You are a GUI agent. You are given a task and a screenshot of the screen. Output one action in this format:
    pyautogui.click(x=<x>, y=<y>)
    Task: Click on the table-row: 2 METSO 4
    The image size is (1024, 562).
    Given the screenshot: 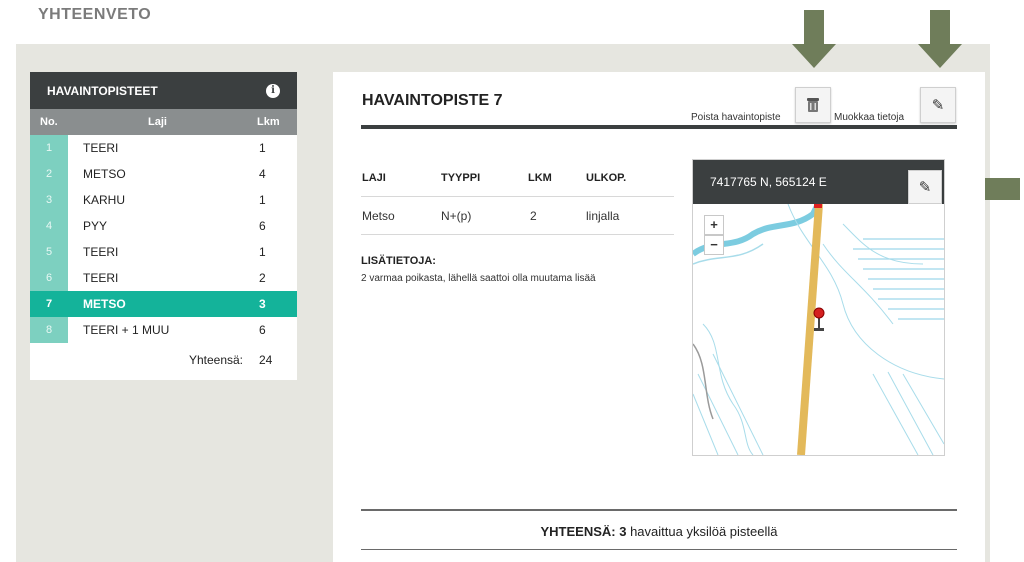 What is the action you would take?
    pyautogui.click(x=163, y=174)
    